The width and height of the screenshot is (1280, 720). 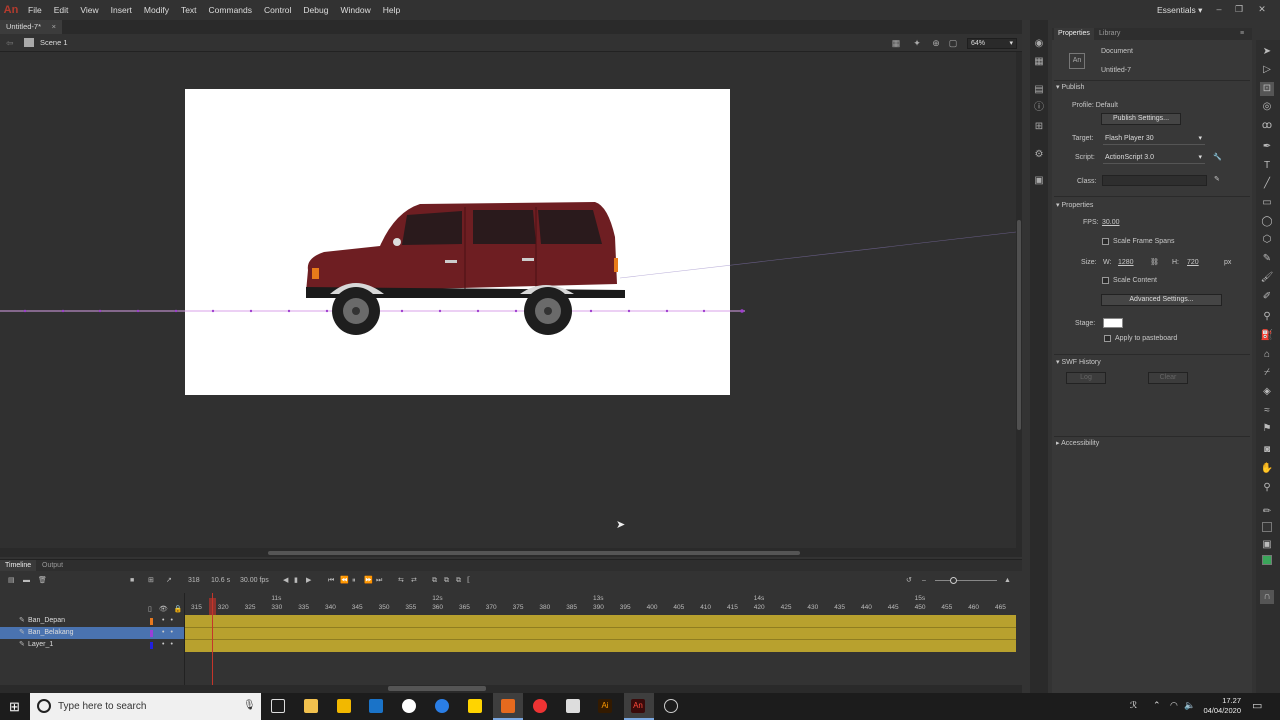 What do you see at coordinates (600, 633) in the screenshot?
I see `frame-grid` at bounding box center [600, 633].